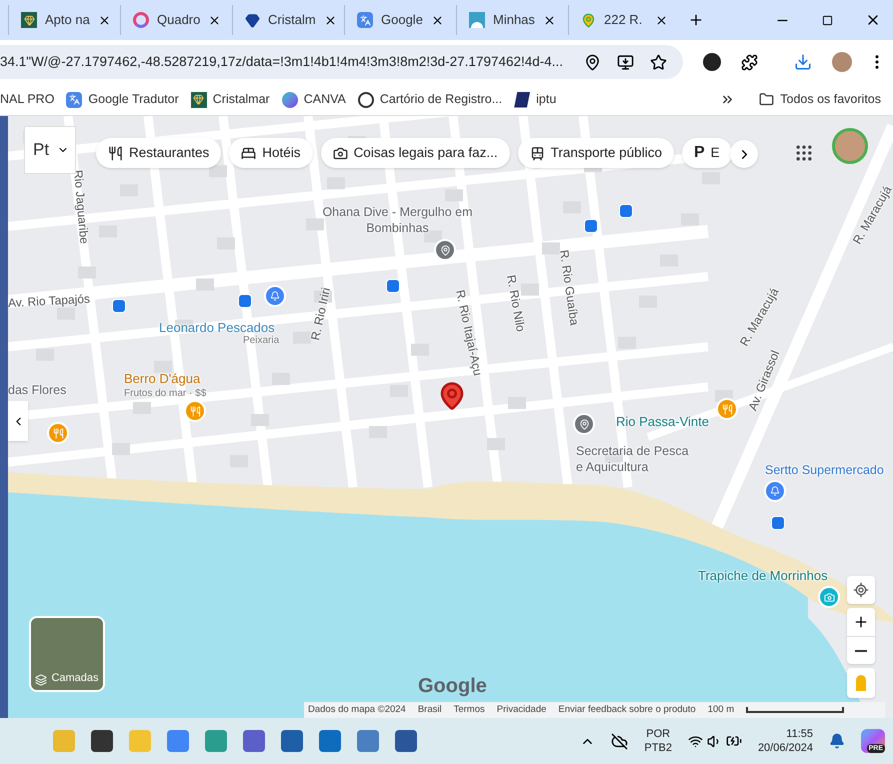 The image size is (893, 764). What do you see at coordinates (625, 62) in the screenshot?
I see `install-app-icon` at bounding box center [625, 62].